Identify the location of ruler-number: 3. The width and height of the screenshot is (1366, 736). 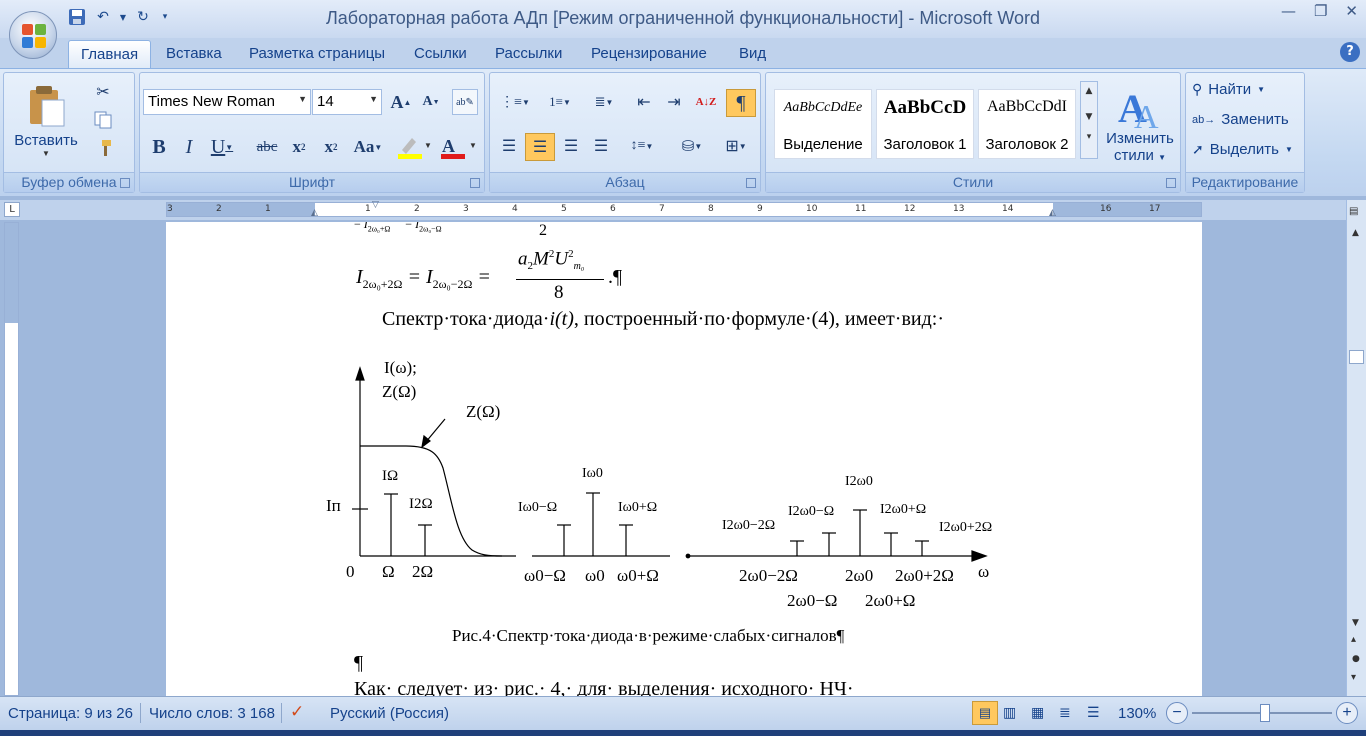
(466, 209).